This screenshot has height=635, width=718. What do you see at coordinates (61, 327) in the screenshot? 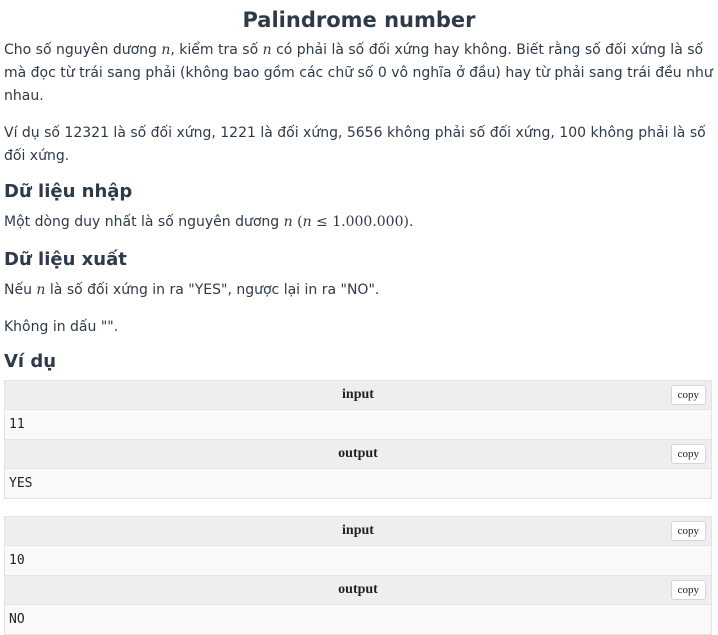
I see `output-note: Không in dấu "".` at bounding box center [61, 327].